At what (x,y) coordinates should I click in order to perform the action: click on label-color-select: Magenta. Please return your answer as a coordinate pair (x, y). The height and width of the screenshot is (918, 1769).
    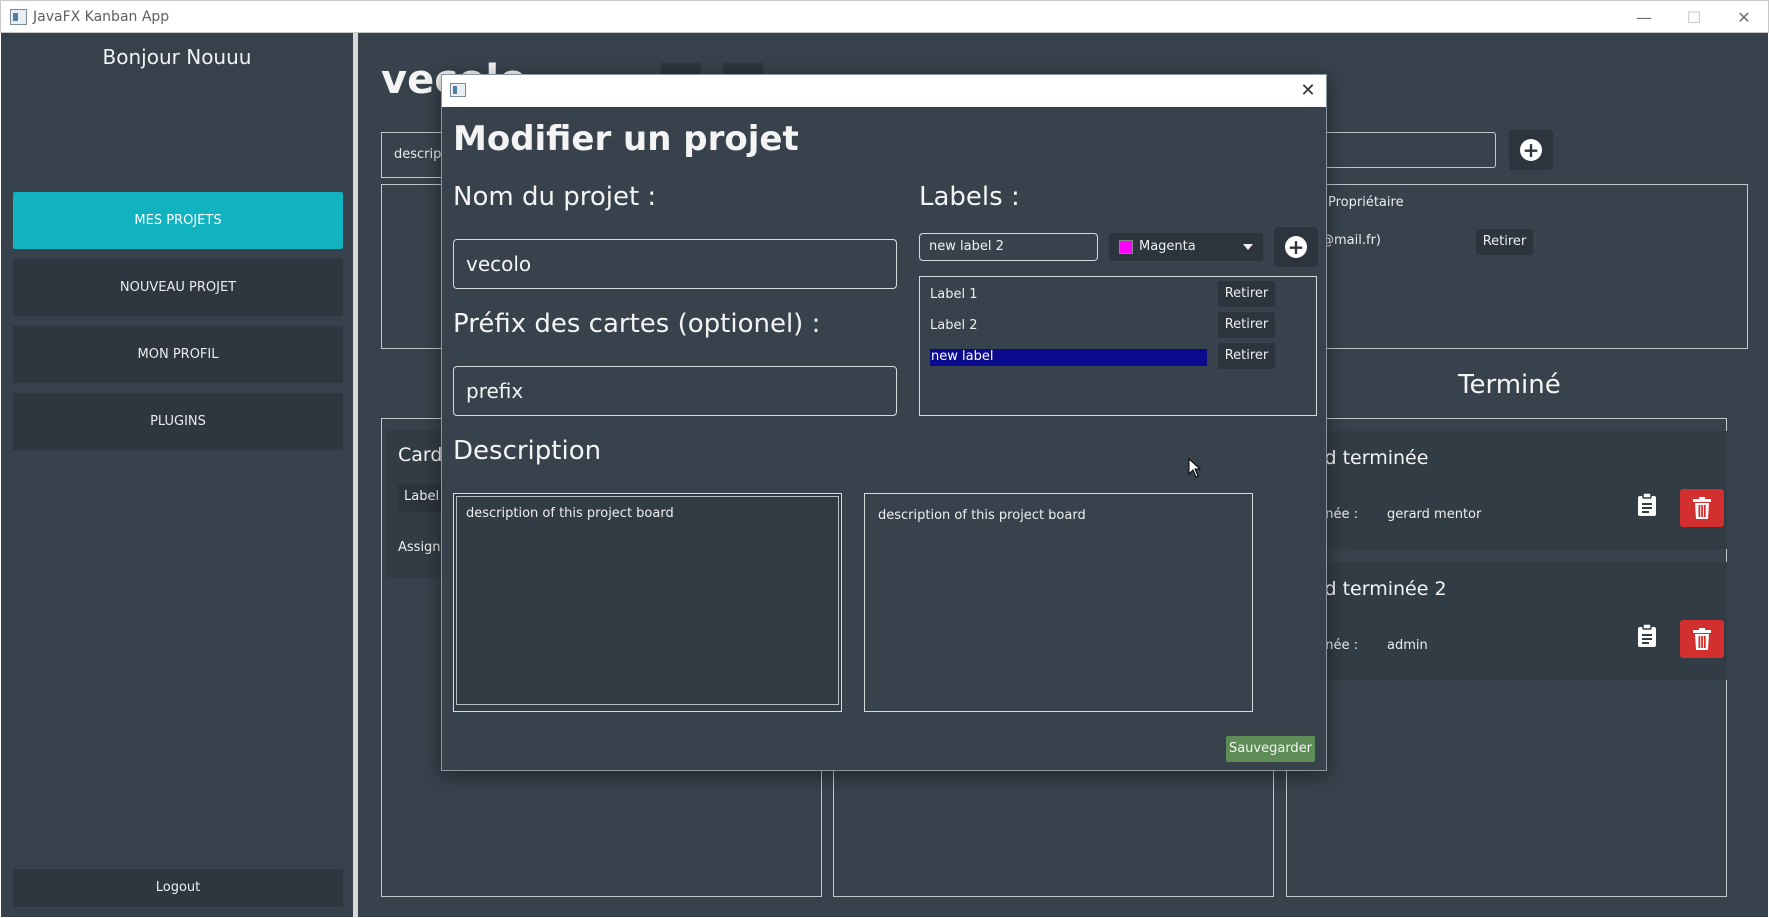
    Looking at the image, I should click on (1186, 247).